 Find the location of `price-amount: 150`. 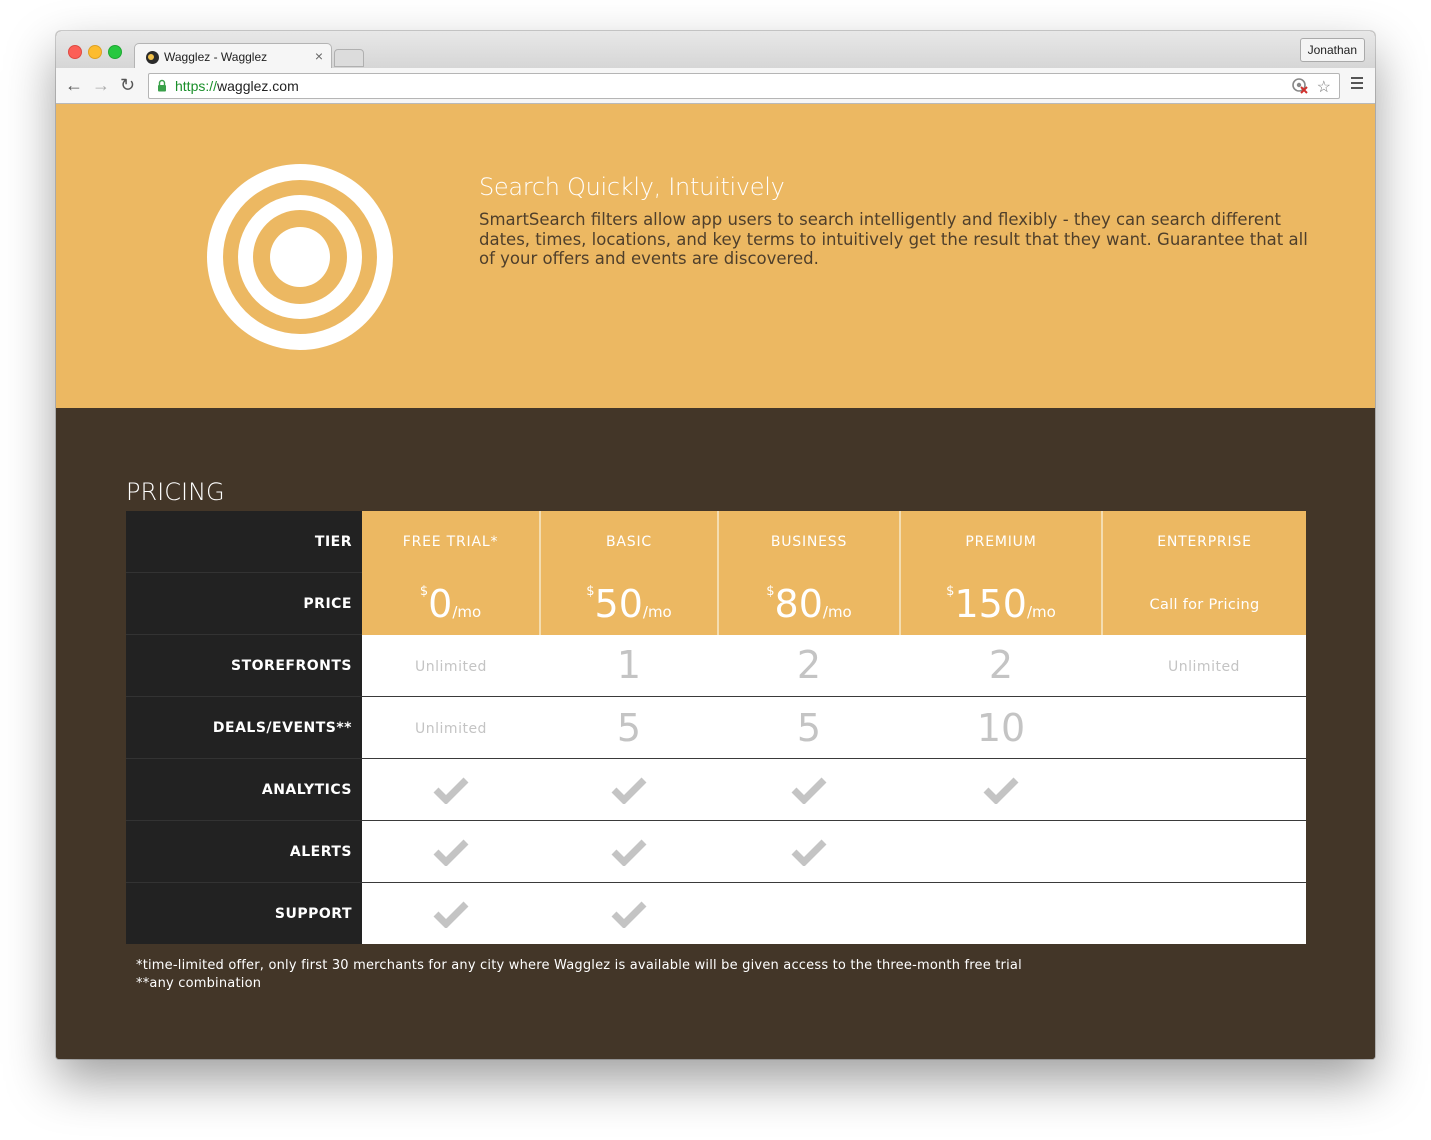

price-amount: 150 is located at coordinates (990, 603).